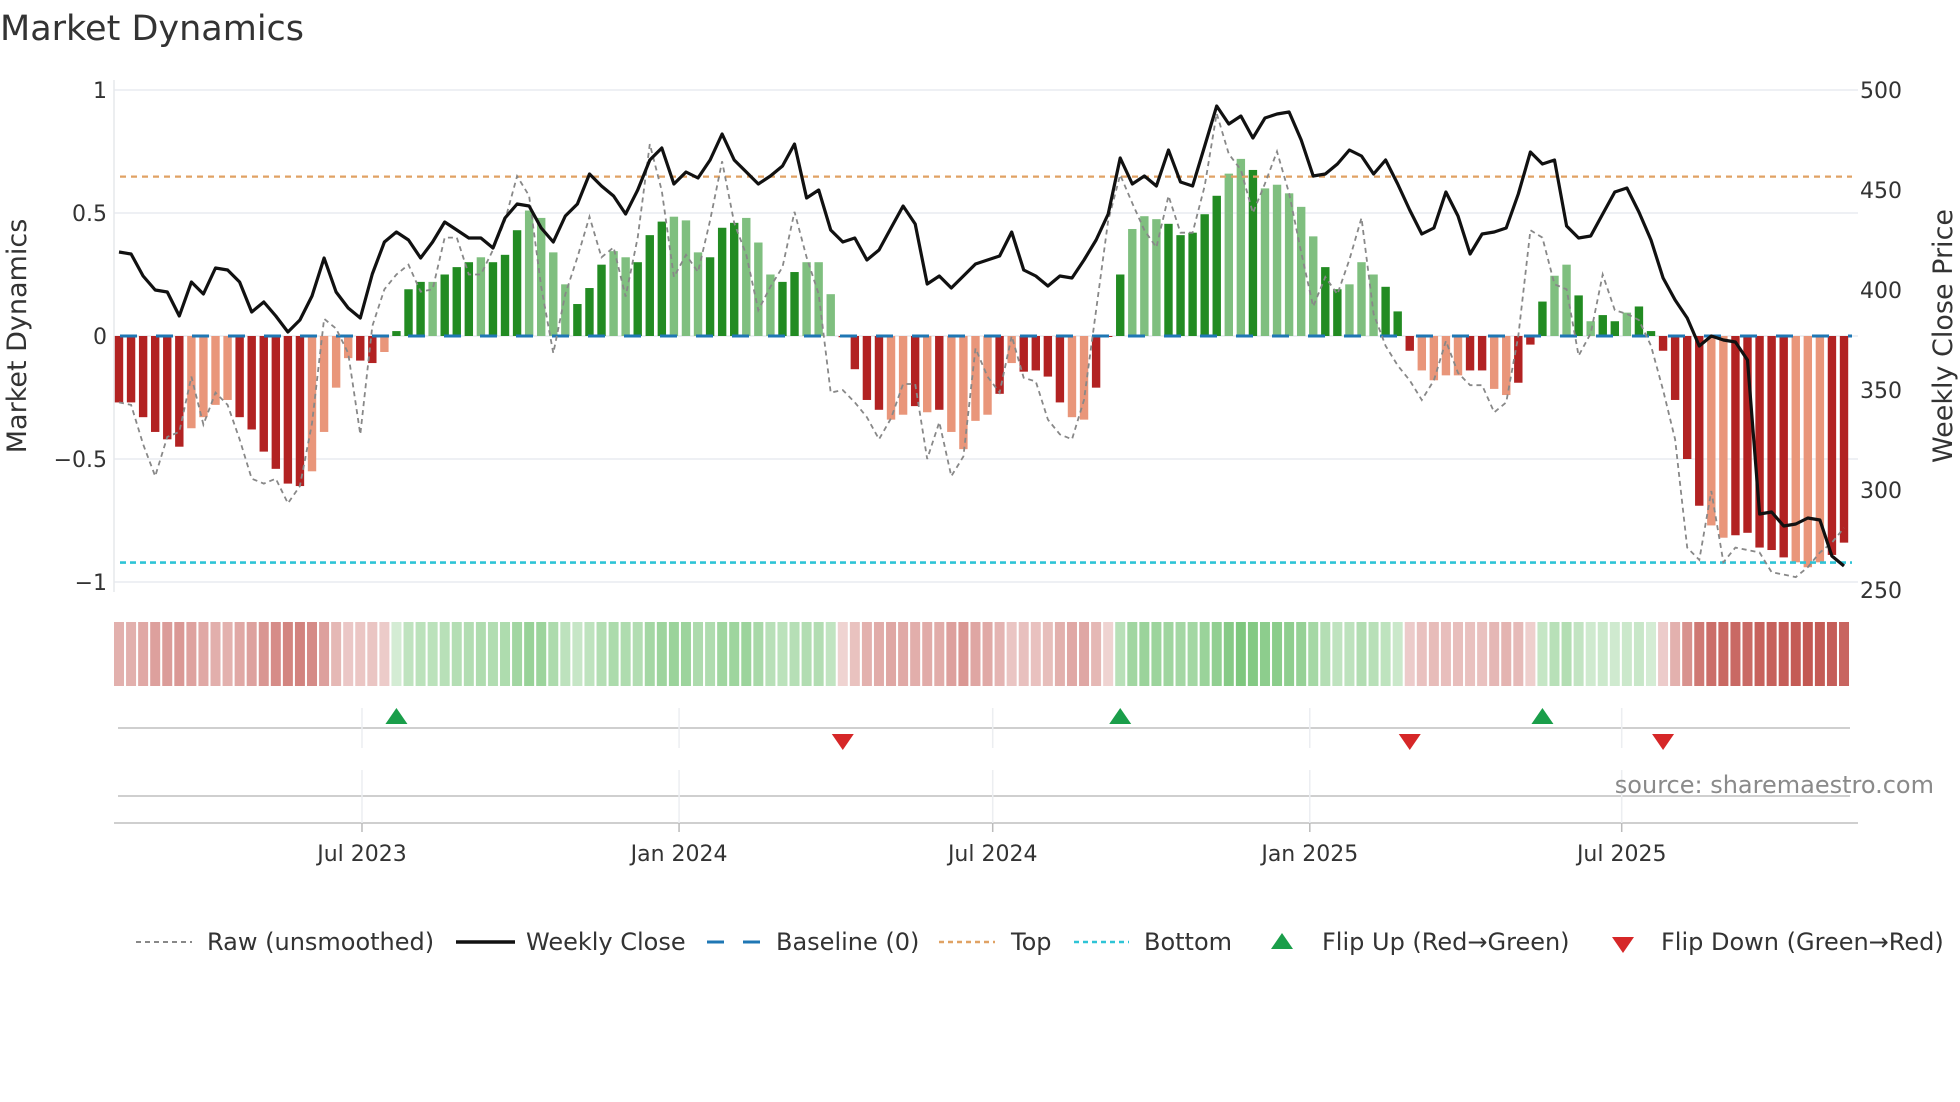 The width and height of the screenshot is (1960, 1102). Describe the element at coordinates (100, 91) in the screenshot. I see `y-tick-label-left: 1` at that location.